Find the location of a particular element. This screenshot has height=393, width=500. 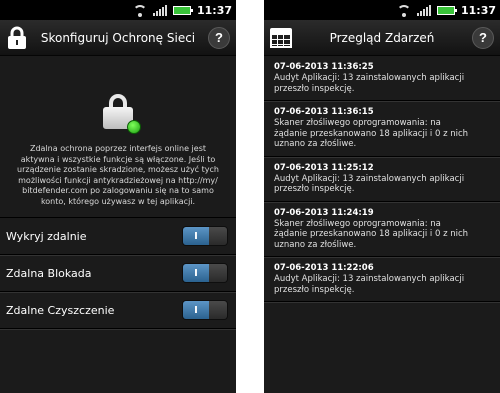

event-timestamp: 07-06-2013 11:36:15 is located at coordinates (324, 112).